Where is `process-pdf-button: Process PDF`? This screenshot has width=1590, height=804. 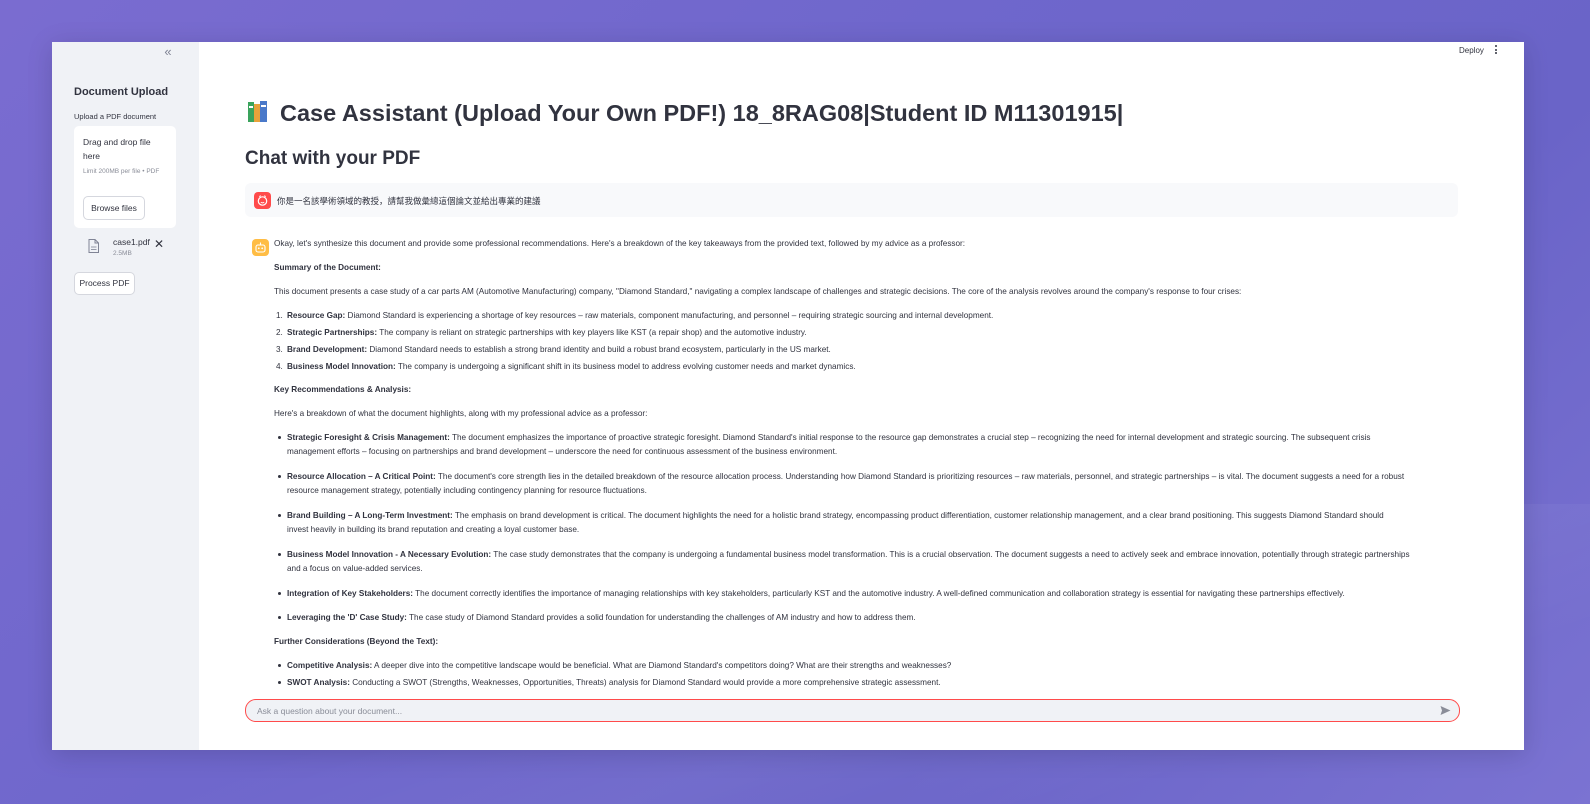 process-pdf-button: Process PDF is located at coordinates (104, 283).